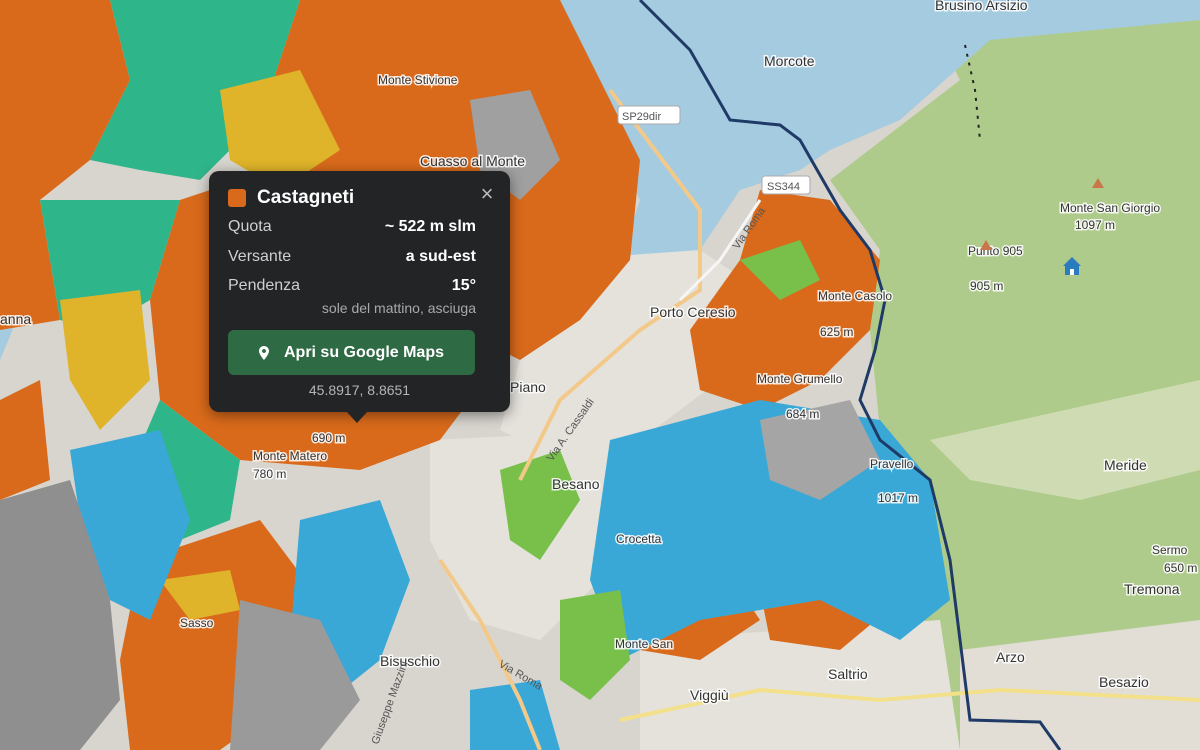 The height and width of the screenshot is (750, 1200). What do you see at coordinates (1110, 208) in the screenshot?
I see `place-label-monte-san-giorgio: Monte San Giorgio` at bounding box center [1110, 208].